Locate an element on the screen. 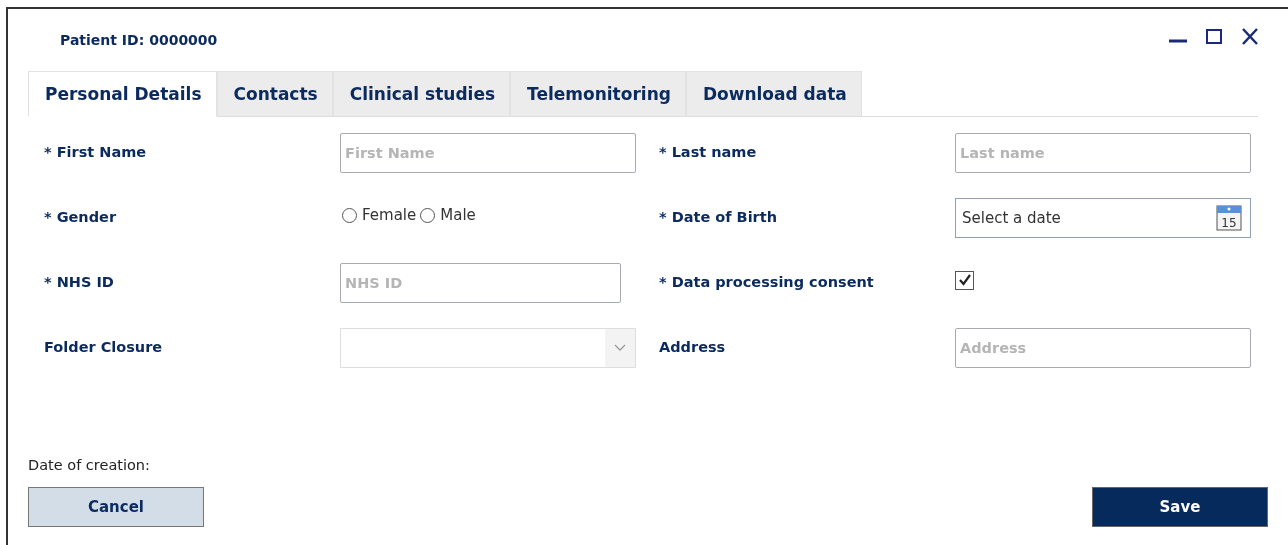  tab: Personal Details is located at coordinates (122, 94).